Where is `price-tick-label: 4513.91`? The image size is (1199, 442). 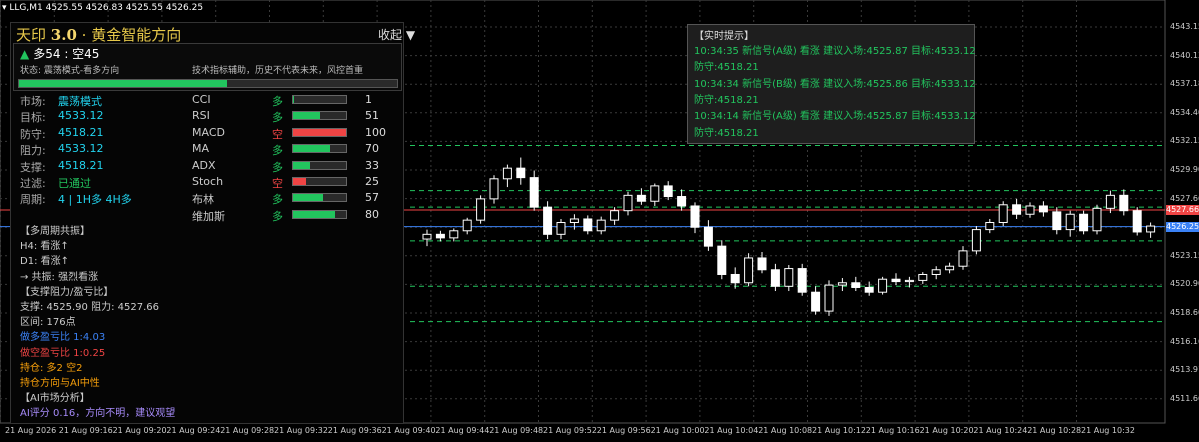 price-tick-label: 4513.91 is located at coordinates (1184, 370).